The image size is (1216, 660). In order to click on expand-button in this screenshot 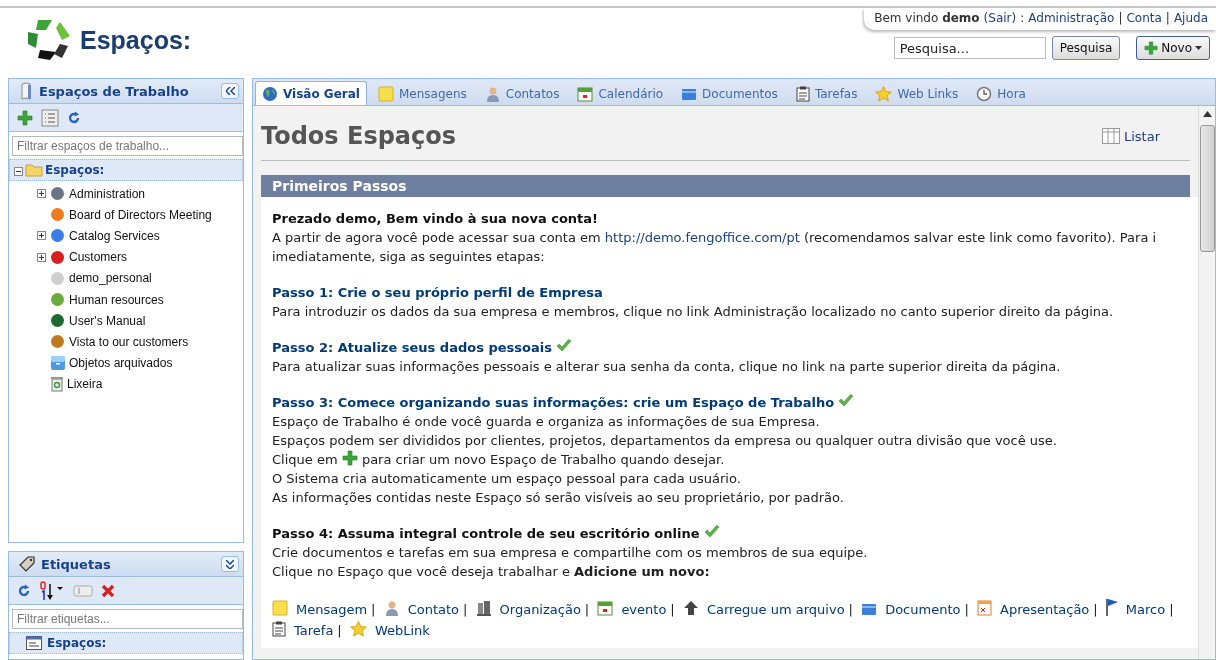, I will do `click(230, 564)`.